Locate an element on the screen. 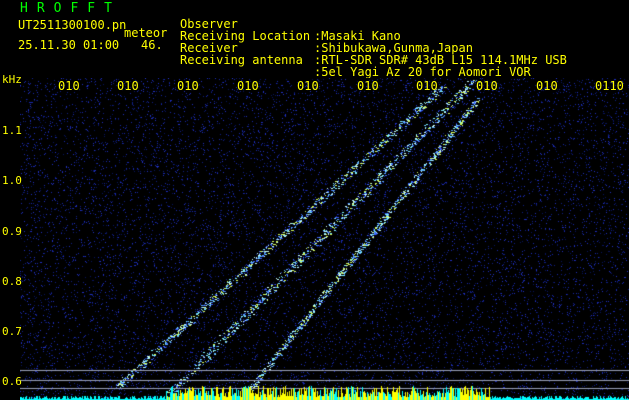  y-tick-label: 0.9 is located at coordinates (12, 231).